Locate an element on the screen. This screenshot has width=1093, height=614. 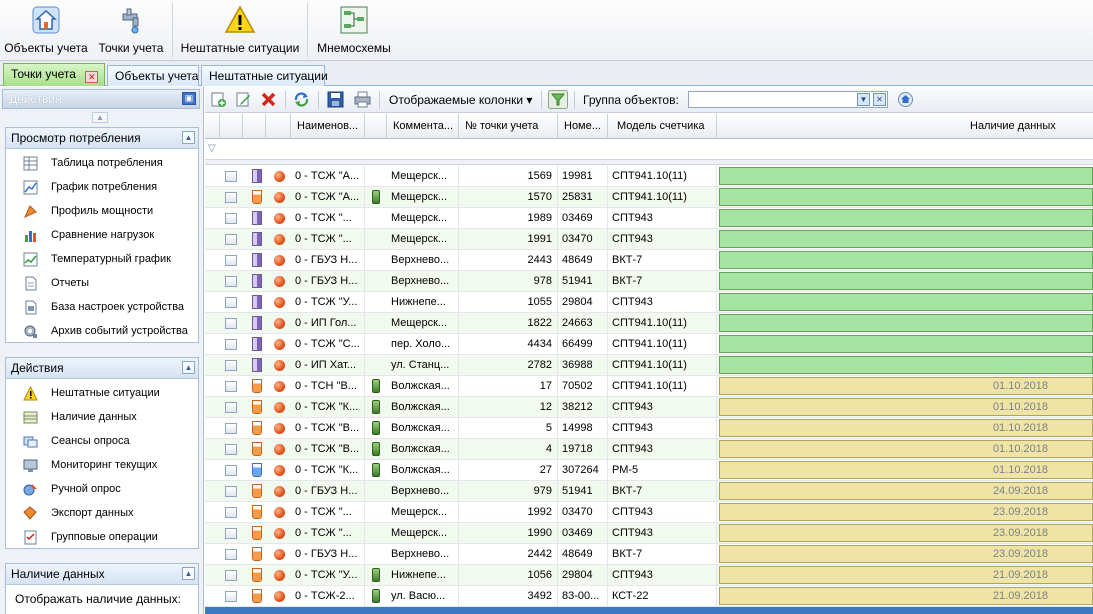
table-row: 0 - ТСЖ "... Мещерск... 1989 03469 СПТ943 is located at coordinates (649, 218).